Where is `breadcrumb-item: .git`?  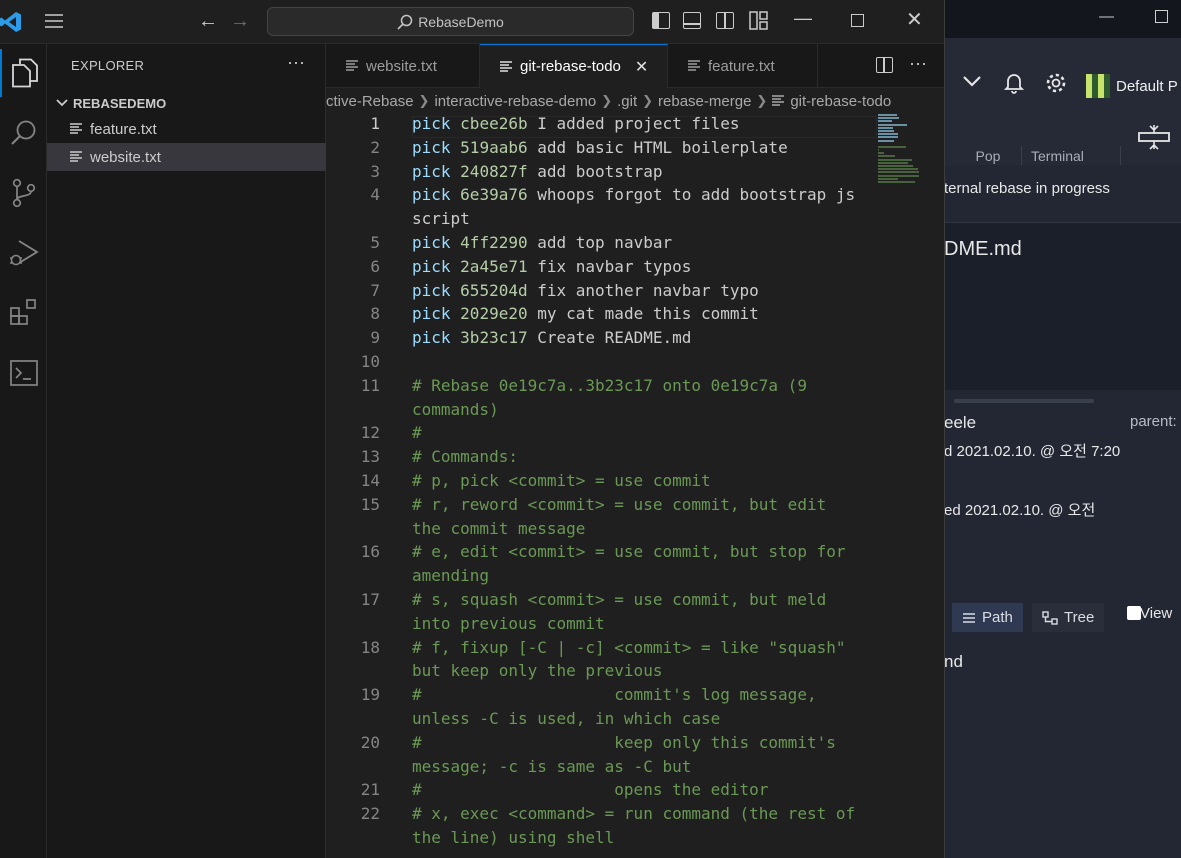
breadcrumb-item: .git is located at coordinates (627, 101).